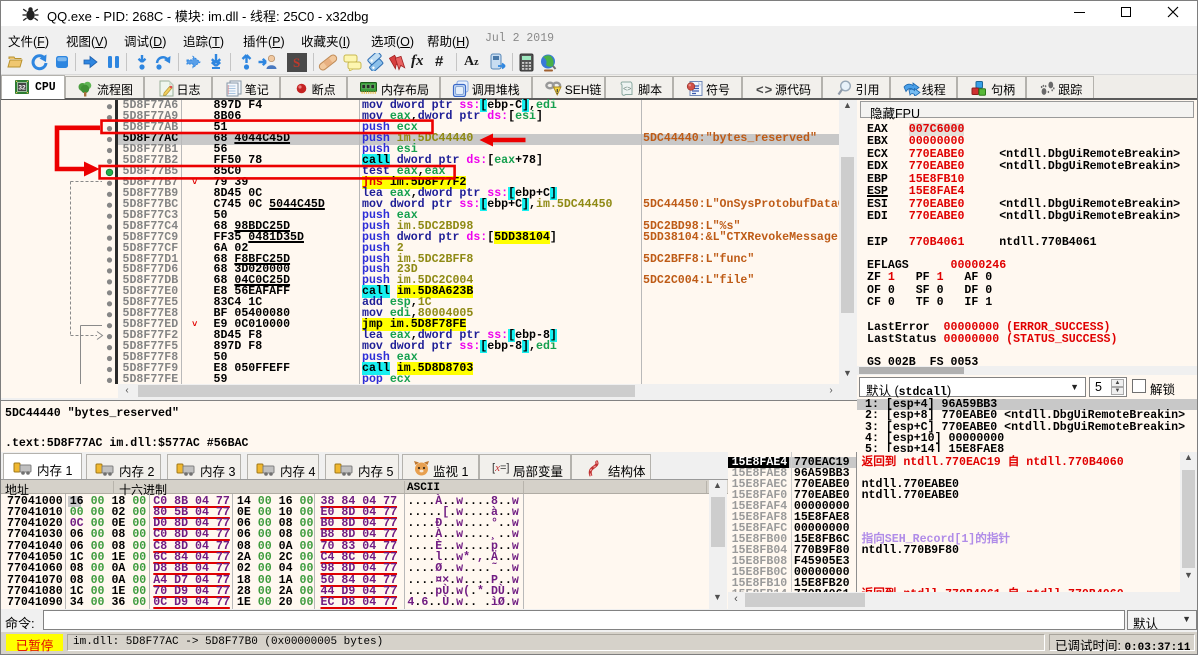  What do you see at coordinates (22, 88) in the screenshot?
I see `svg-text: 32` at bounding box center [22, 88].